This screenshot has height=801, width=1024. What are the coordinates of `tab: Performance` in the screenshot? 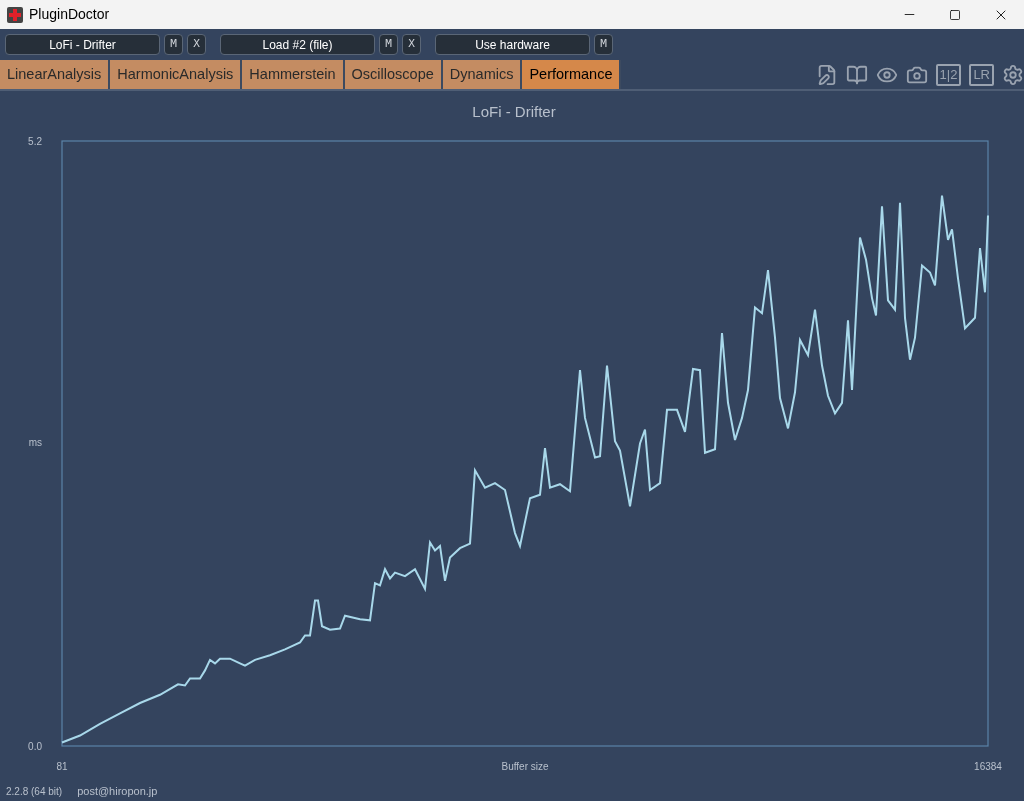 It's located at (572, 74).